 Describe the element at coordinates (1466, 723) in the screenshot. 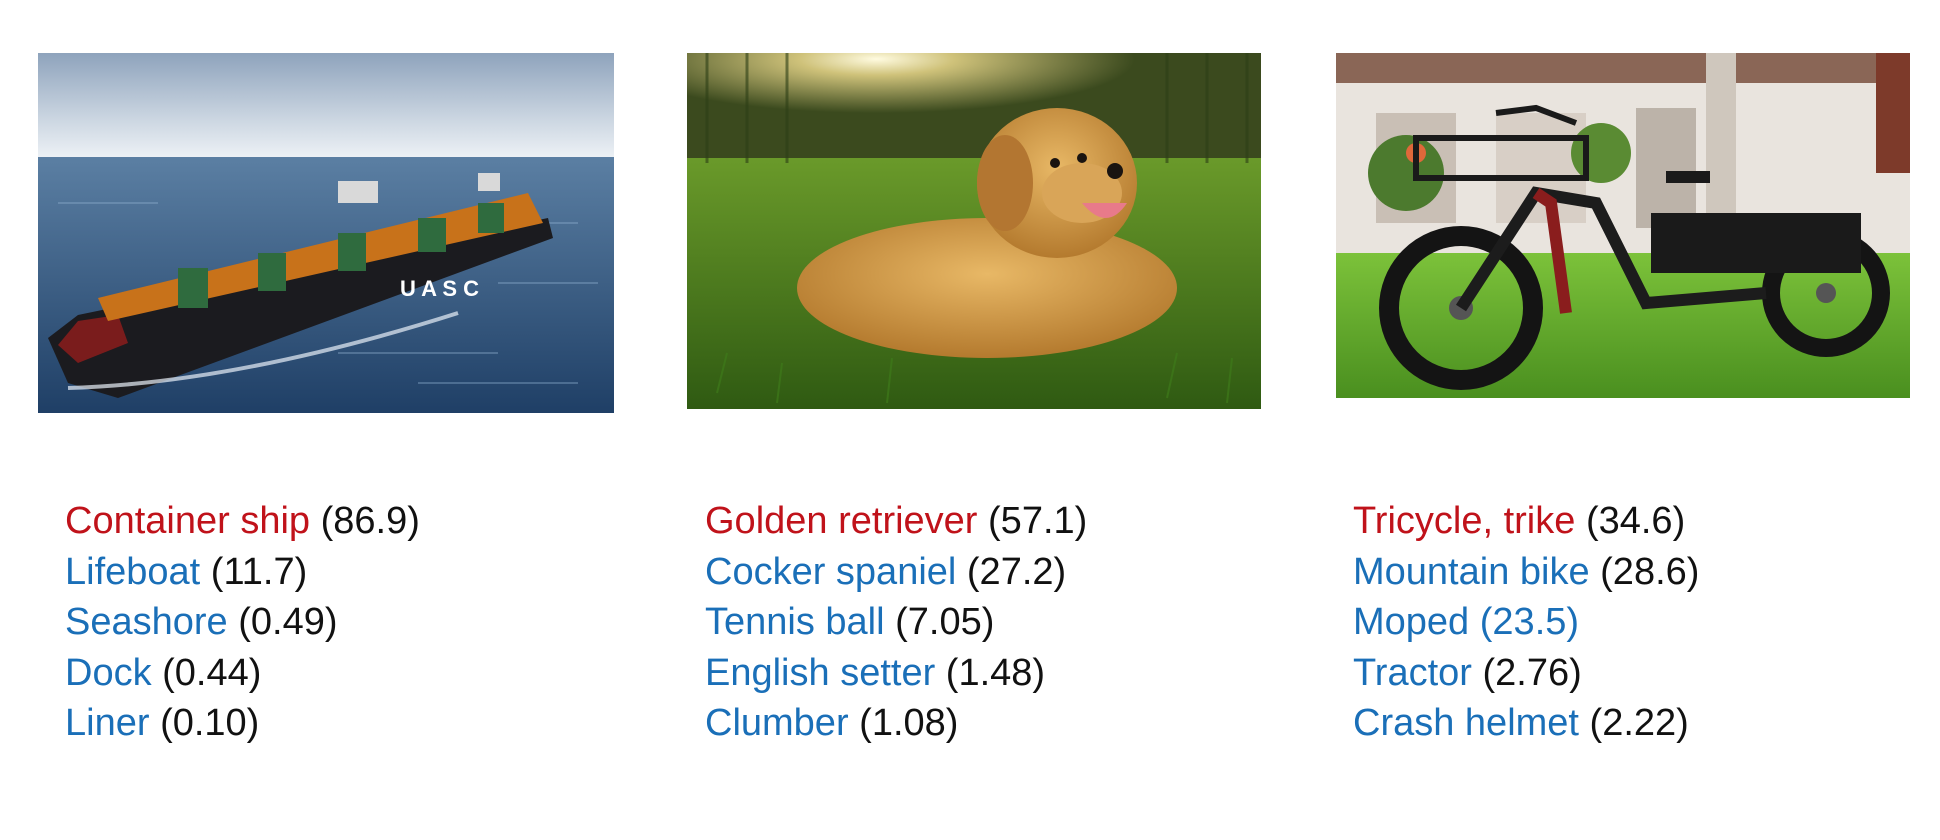

I see `prediction-label: Crash helmet` at that location.